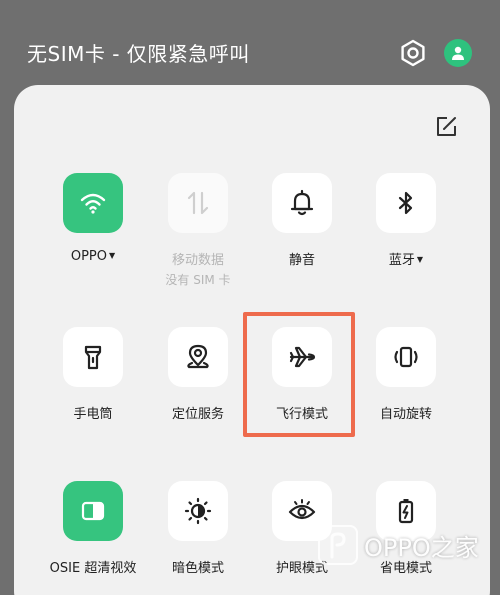 Image resolution: width=500 pixels, height=595 pixels. I want to click on osie-icon, so click(93, 511).